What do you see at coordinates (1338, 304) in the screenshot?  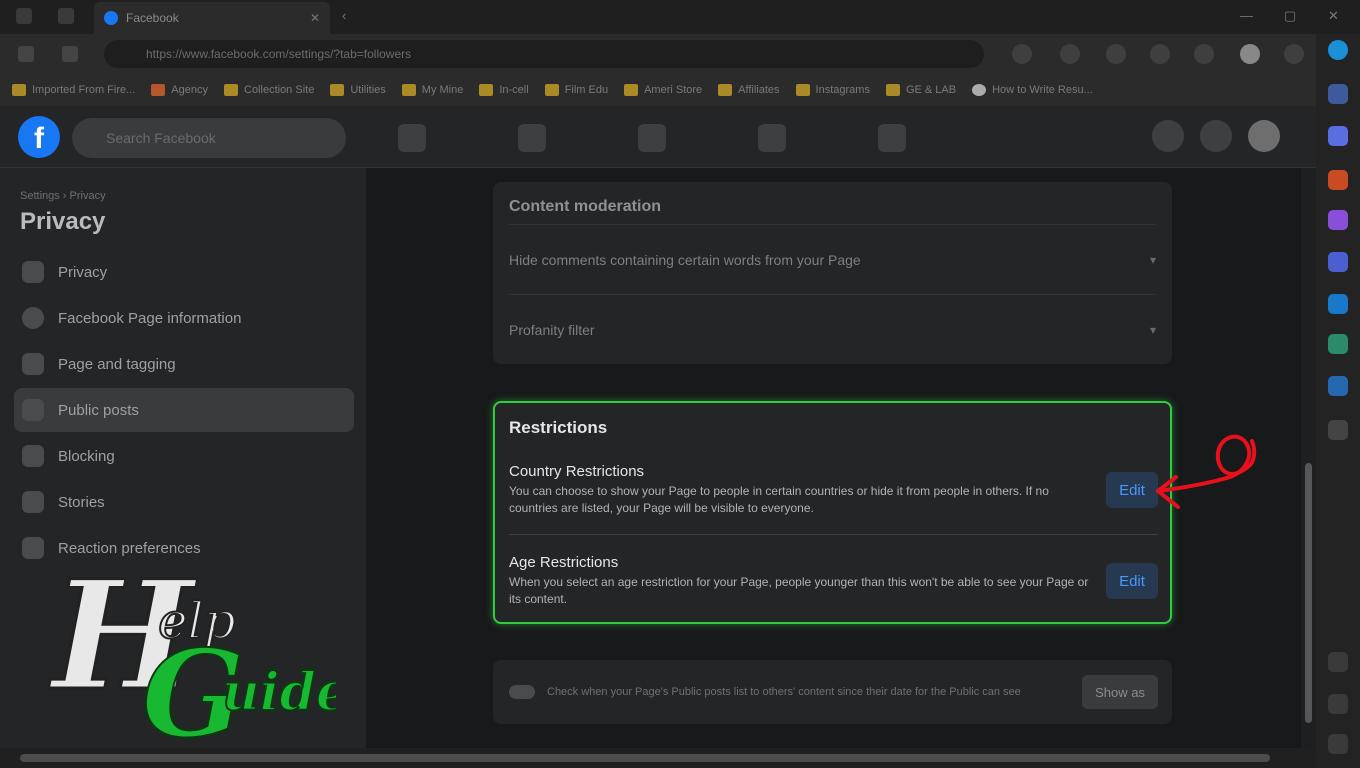 I see `outlook-icon` at bounding box center [1338, 304].